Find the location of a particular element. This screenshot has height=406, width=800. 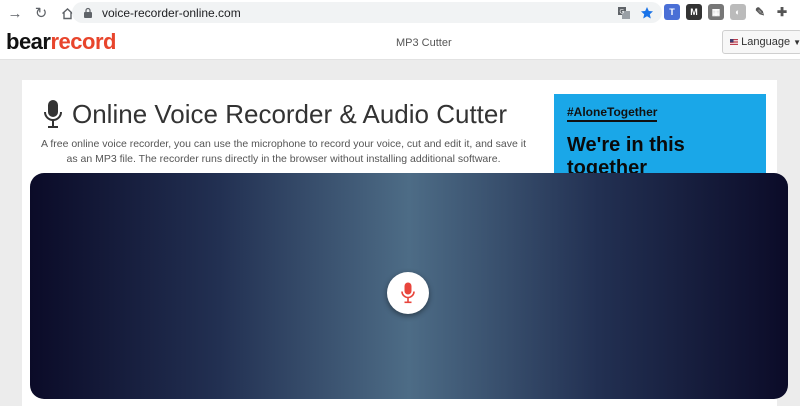

chevron-down-icon: ▼ is located at coordinates (796, 42).